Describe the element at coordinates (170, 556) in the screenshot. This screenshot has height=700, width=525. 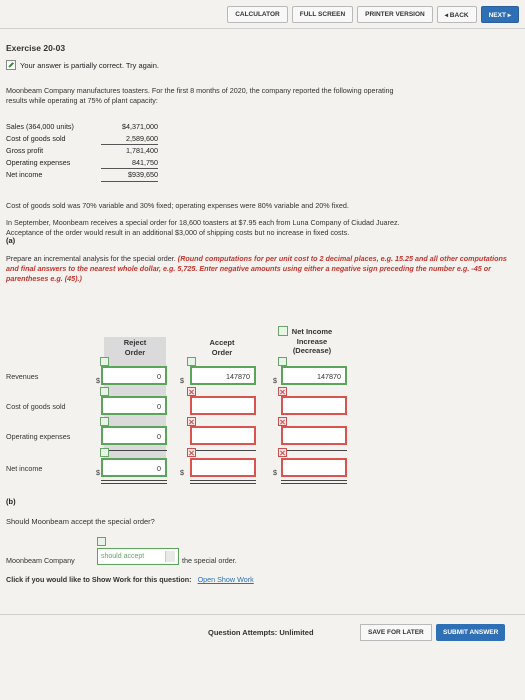
I see `chevron-down-icon` at that location.